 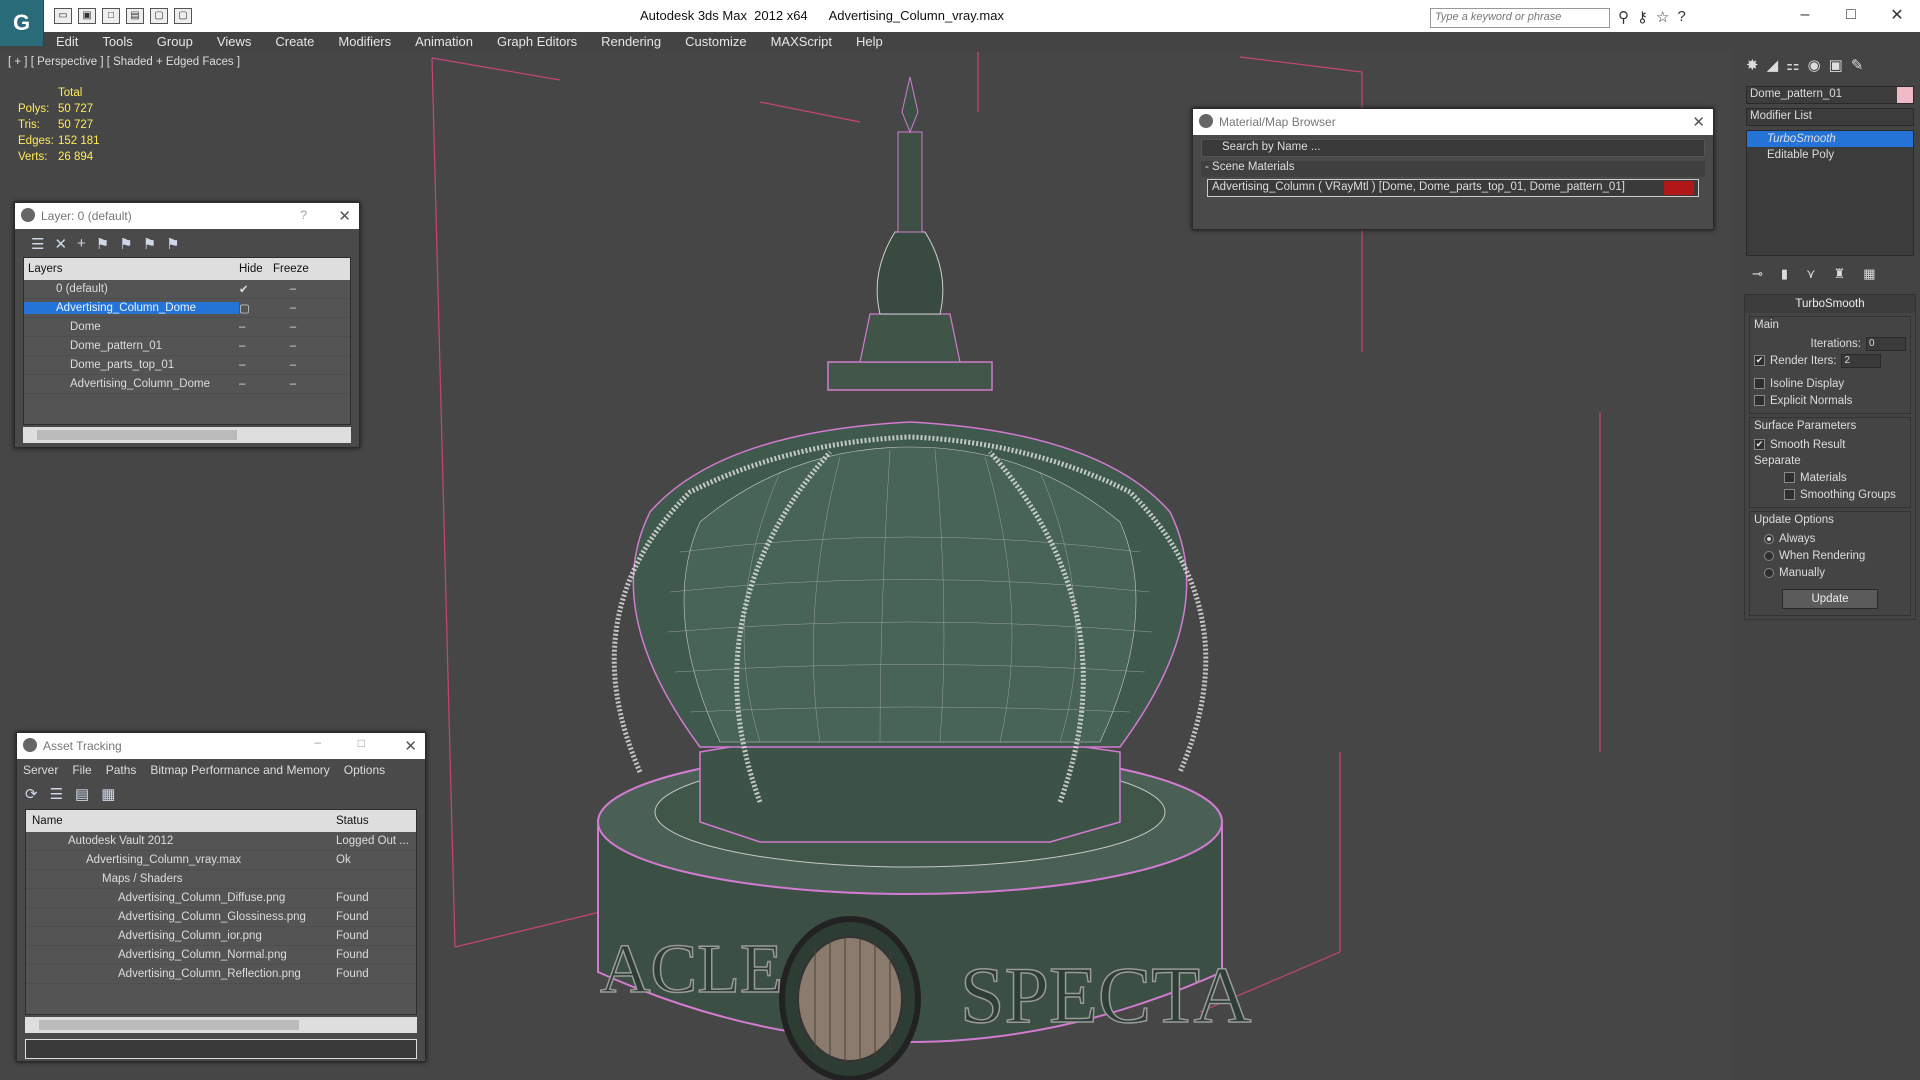 I want to click on isoline-checkbox, so click(x=1759, y=383).